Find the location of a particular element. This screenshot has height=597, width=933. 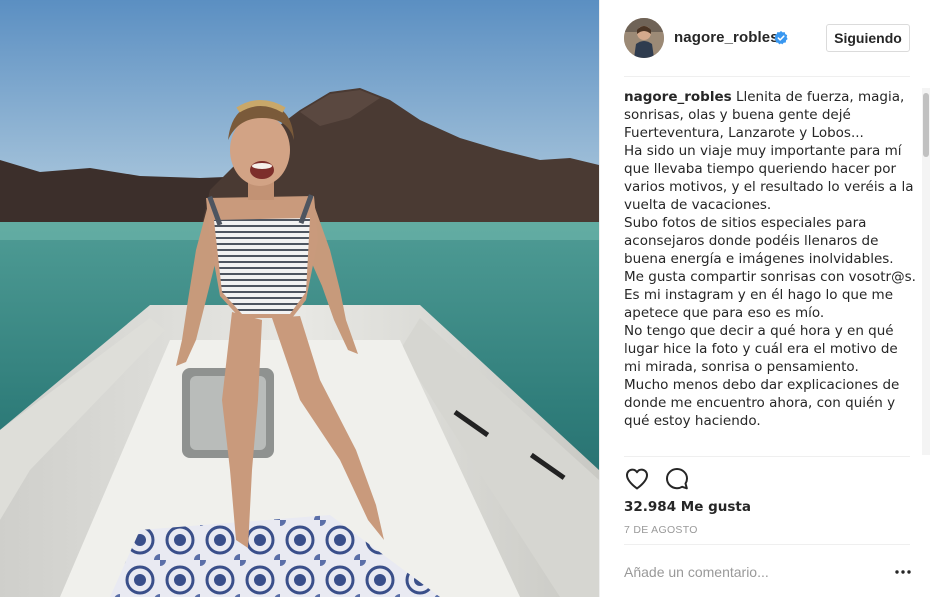

post-header: nagore_robles Siguiendo is located at coordinates (766, 38).